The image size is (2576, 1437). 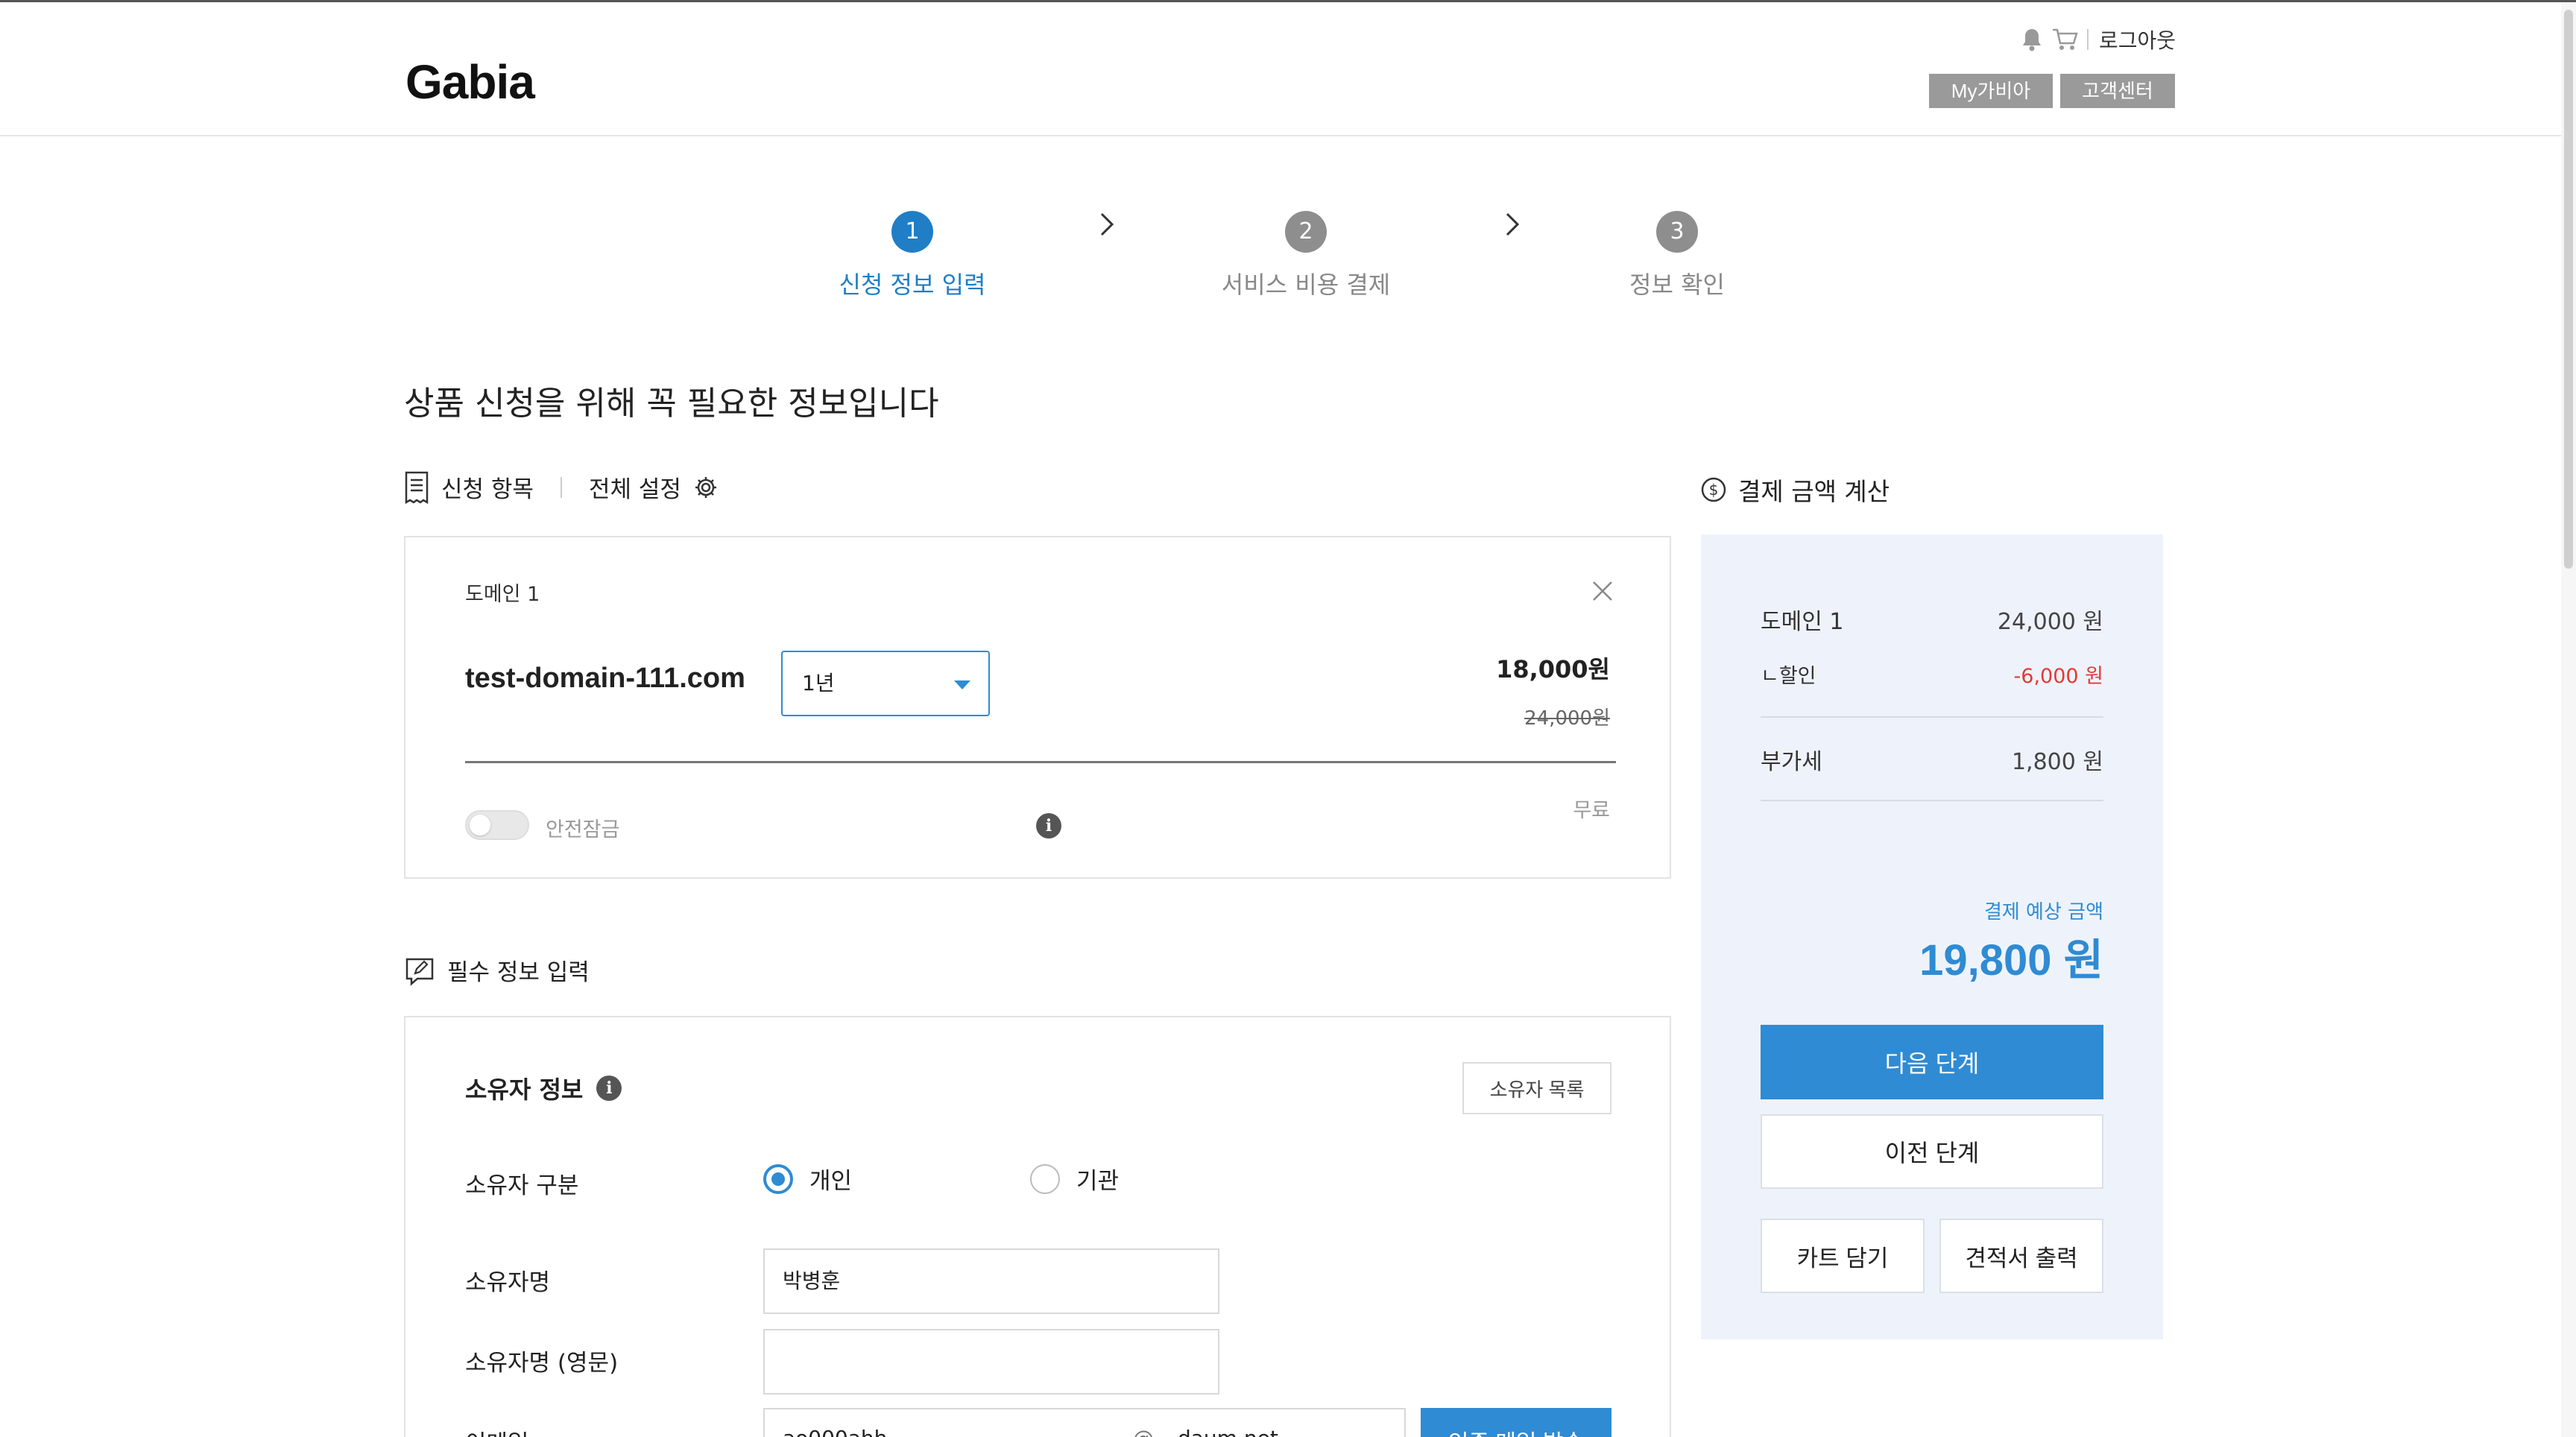 I want to click on next-step-button: 다음 단계, so click(x=1932, y=1062).